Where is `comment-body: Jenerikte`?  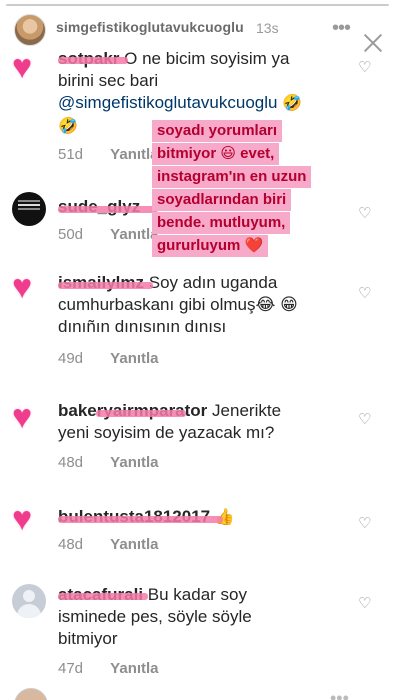
comment-body: Jenerikte is located at coordinates (247, 410).